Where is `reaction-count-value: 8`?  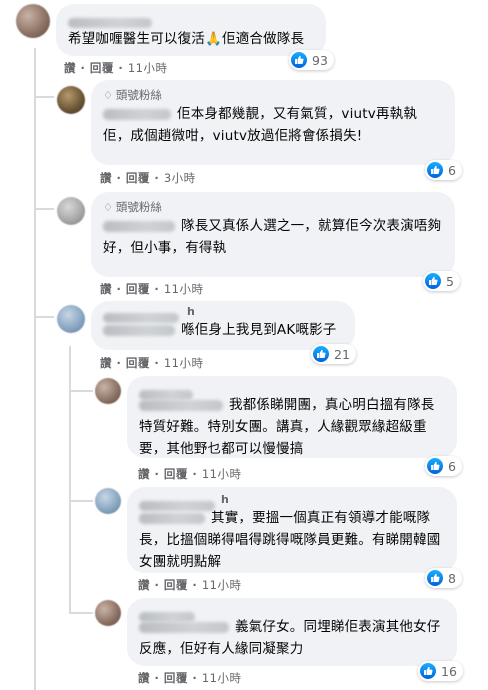
reaction-count-value: 8 is located at coordinates (452, 578).